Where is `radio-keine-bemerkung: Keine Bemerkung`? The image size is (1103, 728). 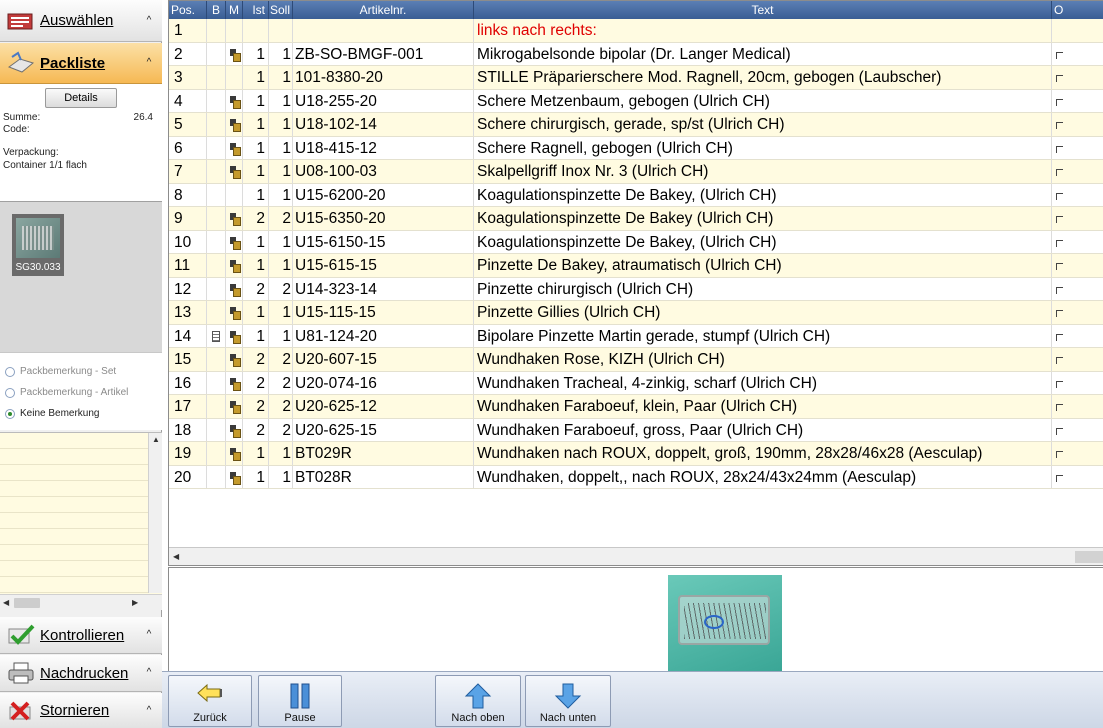
radio-keine-bemerkung: Keine Bemerkung is located at coordinates (81, 413).